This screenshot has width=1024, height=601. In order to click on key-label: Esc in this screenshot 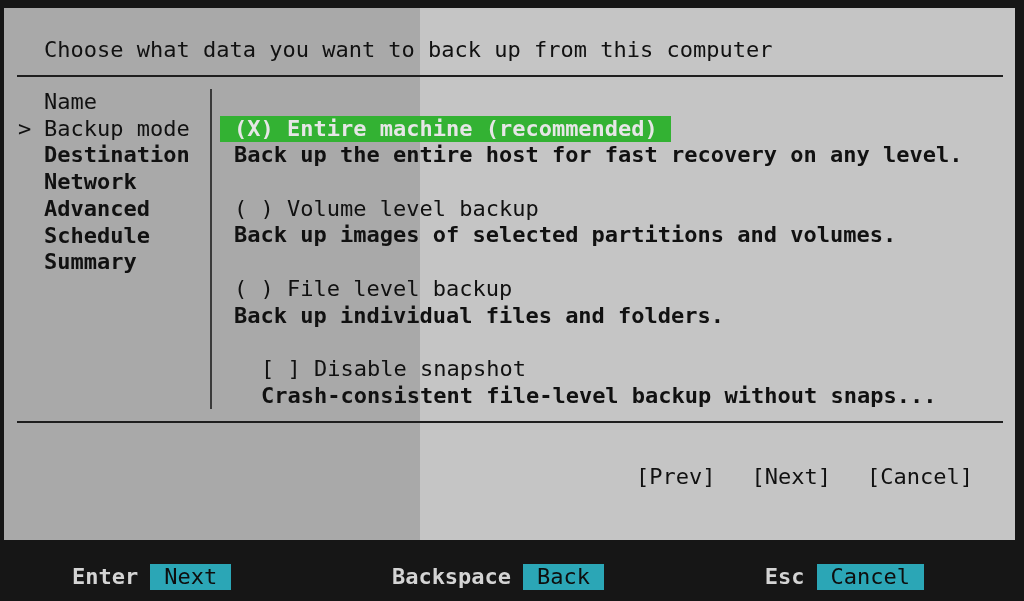, I will do `click(784, 576)`.